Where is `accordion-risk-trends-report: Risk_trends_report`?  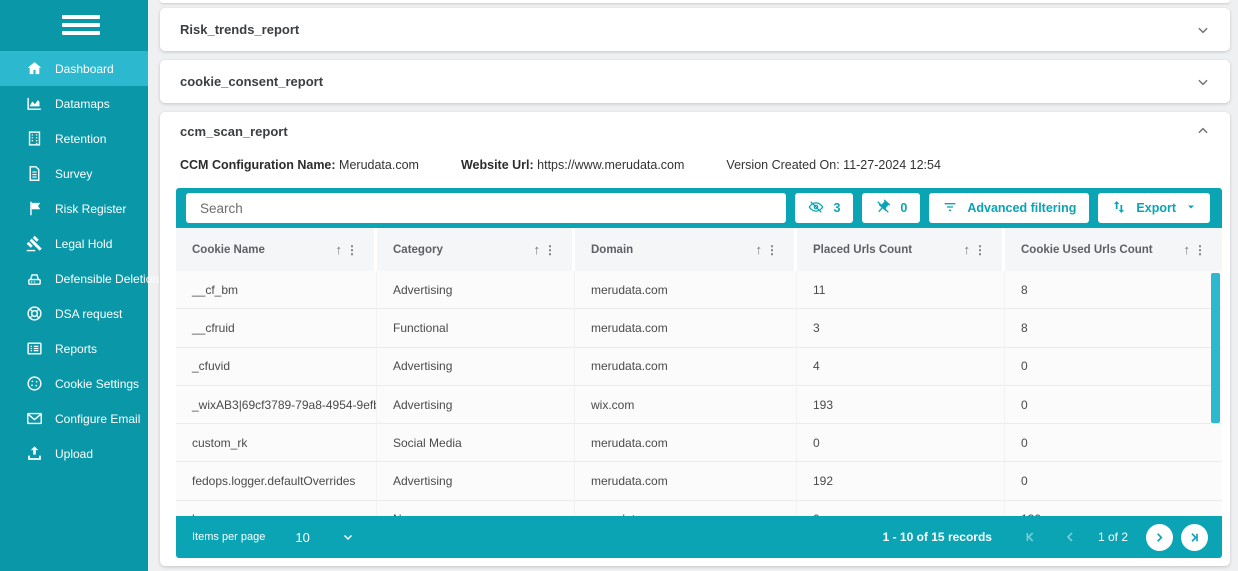
accordion-risk-trends-report: Risk_trends_report is located at coordinates (695, 29).